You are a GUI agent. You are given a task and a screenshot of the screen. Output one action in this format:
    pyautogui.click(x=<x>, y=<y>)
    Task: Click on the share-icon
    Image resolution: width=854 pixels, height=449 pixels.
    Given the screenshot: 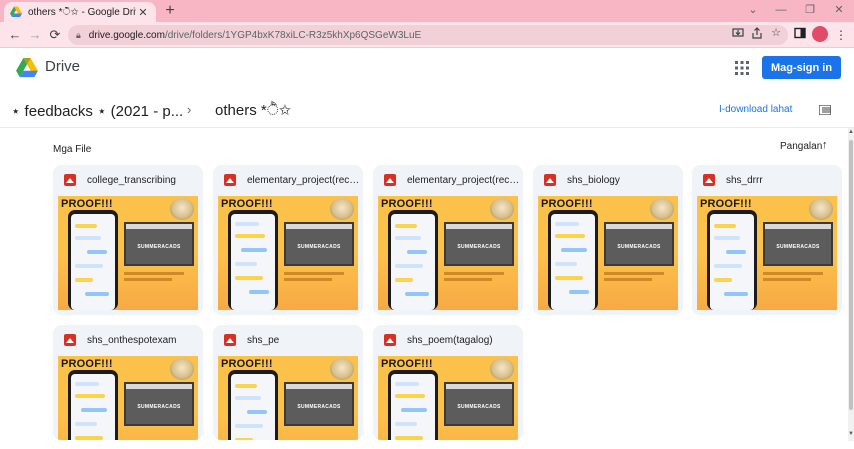 What is the action you would take?
    pyautogui.click(x=757, y=35)
    